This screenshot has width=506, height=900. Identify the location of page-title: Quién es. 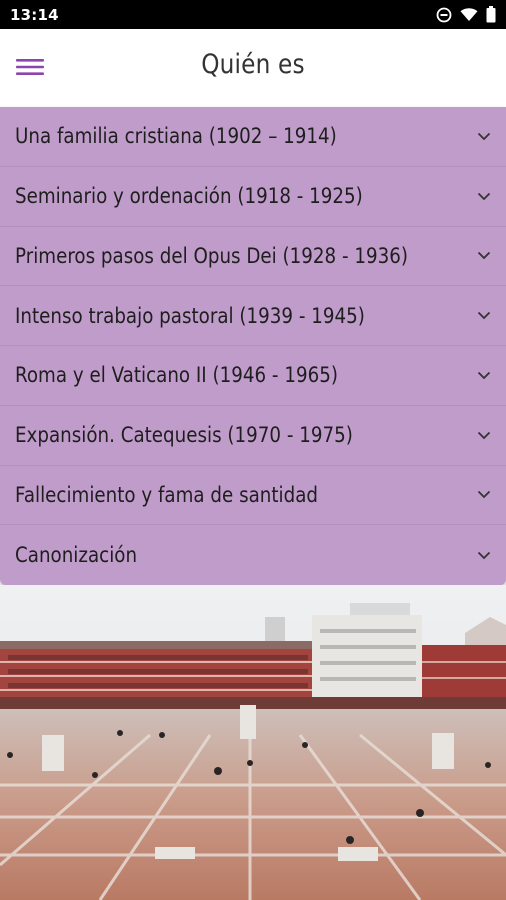
(253, 64).